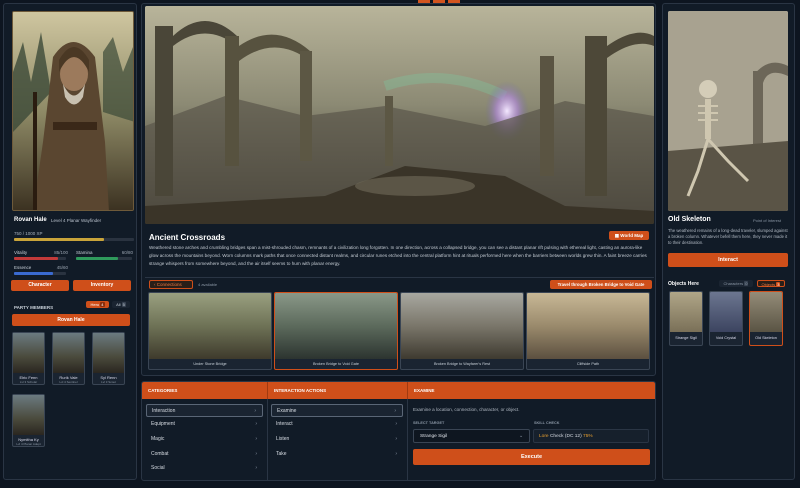 The height and width of the screenshot is (488, 800). What do you see at coordinates (28, 382) in the screenshot?
I see `member-level: Lvl 3 Scholar` at bounding box center [28, 382].